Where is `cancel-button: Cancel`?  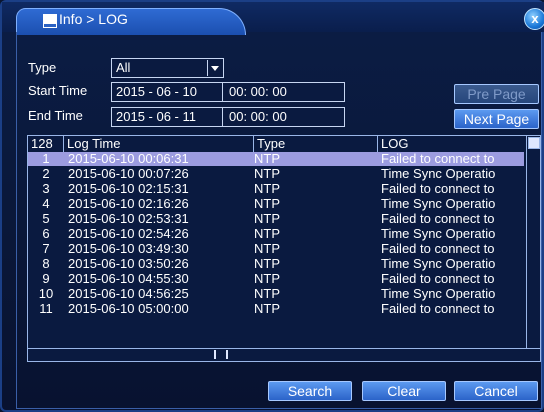 cancel-button: Cancel is located at coordinates (496, 391).